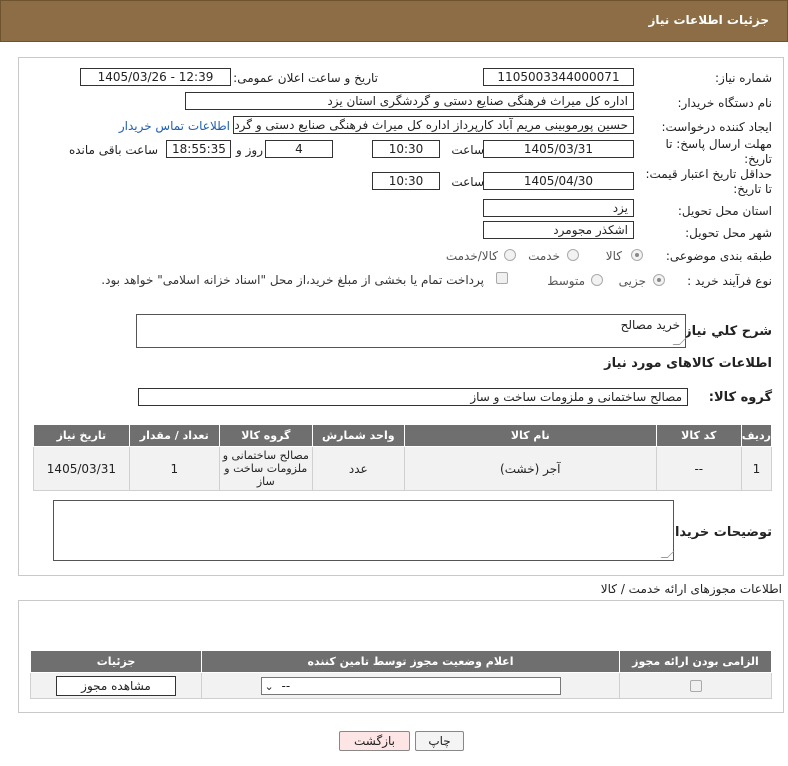 The image size is (788, 766). I want to click on permit-status-value: --, so click(286, 685).